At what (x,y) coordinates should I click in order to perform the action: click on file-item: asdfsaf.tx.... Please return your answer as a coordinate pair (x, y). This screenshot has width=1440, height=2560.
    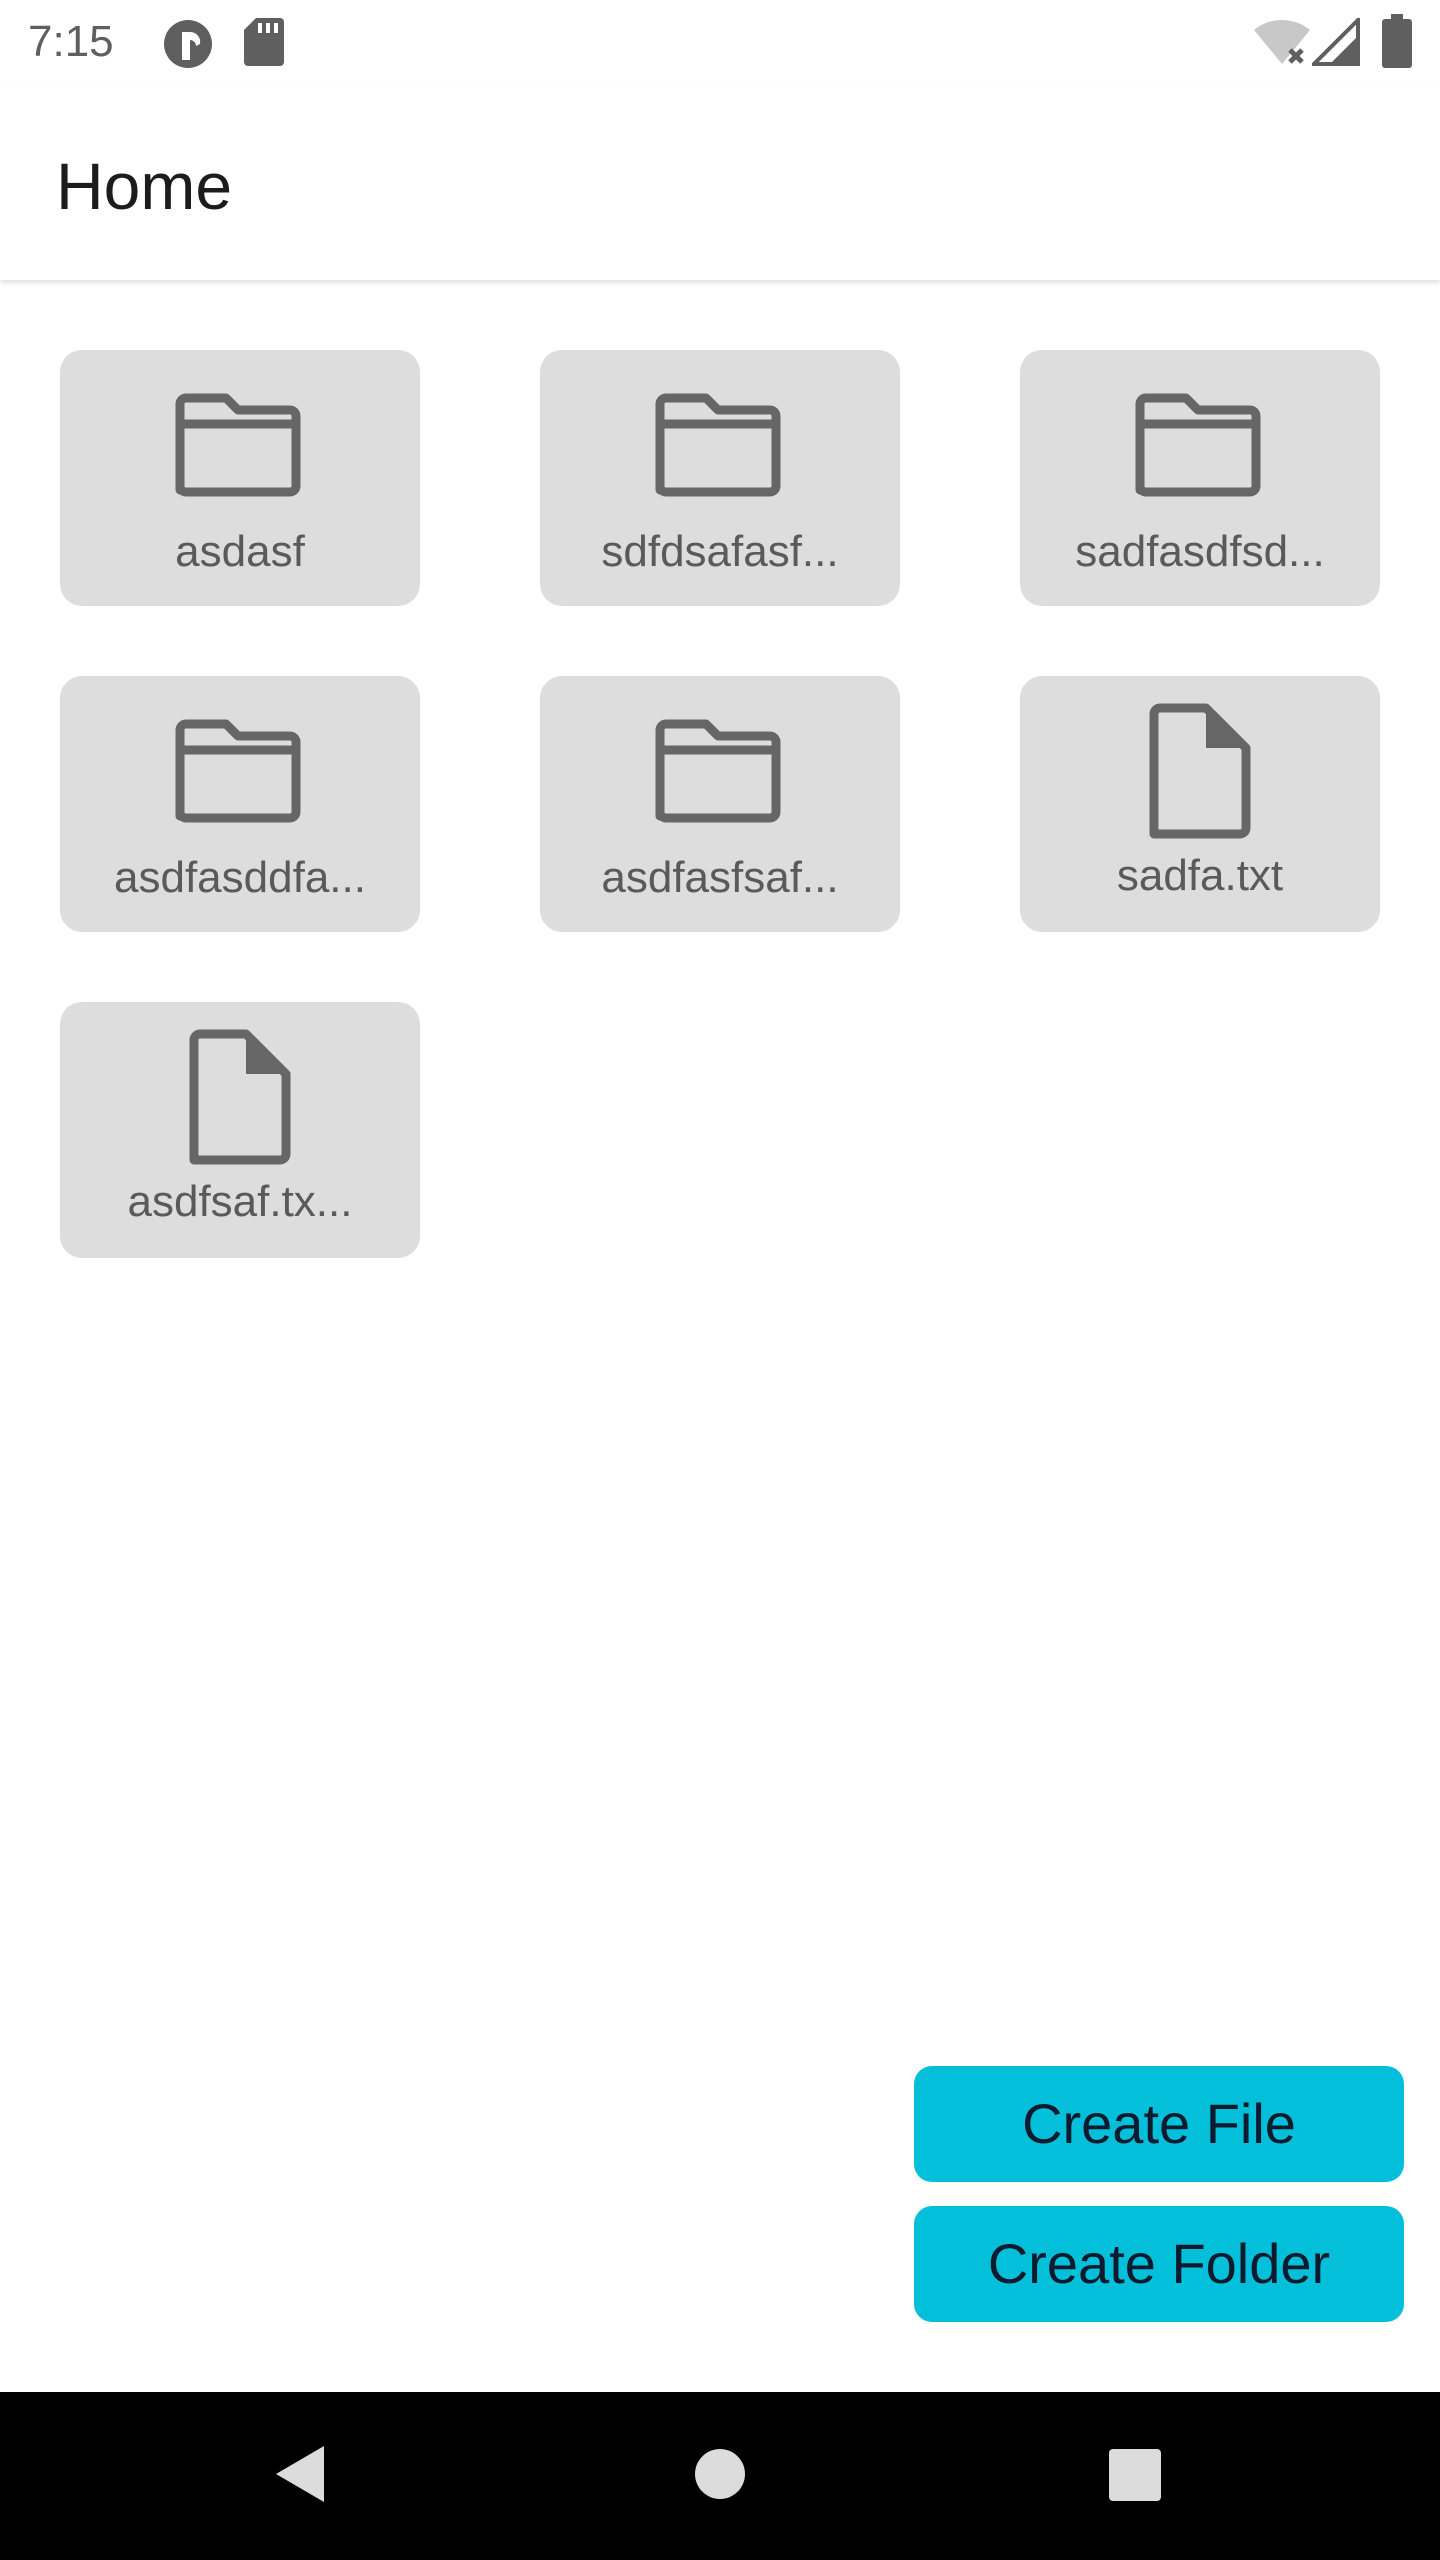
    Looking at the image, I should click on (240, 1130).